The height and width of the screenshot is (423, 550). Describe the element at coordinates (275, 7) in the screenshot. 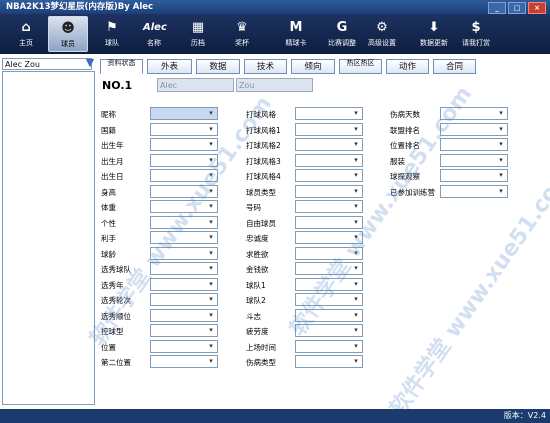

I see `title-bar: NBA2K13梦幻星辰(内存版)By Alec _ □ ×` at that location.